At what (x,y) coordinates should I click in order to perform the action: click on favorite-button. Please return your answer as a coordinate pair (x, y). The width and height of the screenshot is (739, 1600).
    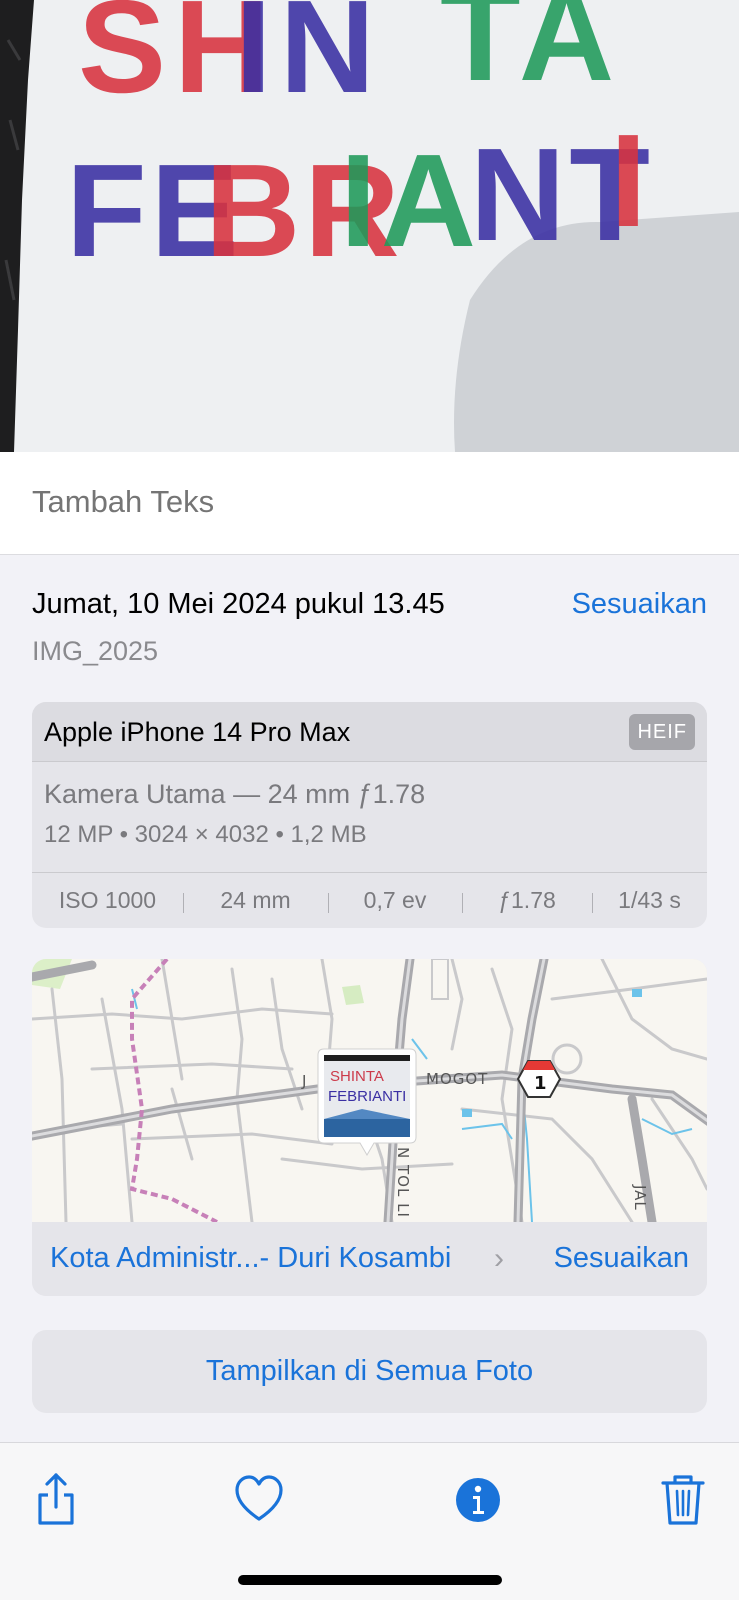
    Looking at the image, I should click on (259, 1499).